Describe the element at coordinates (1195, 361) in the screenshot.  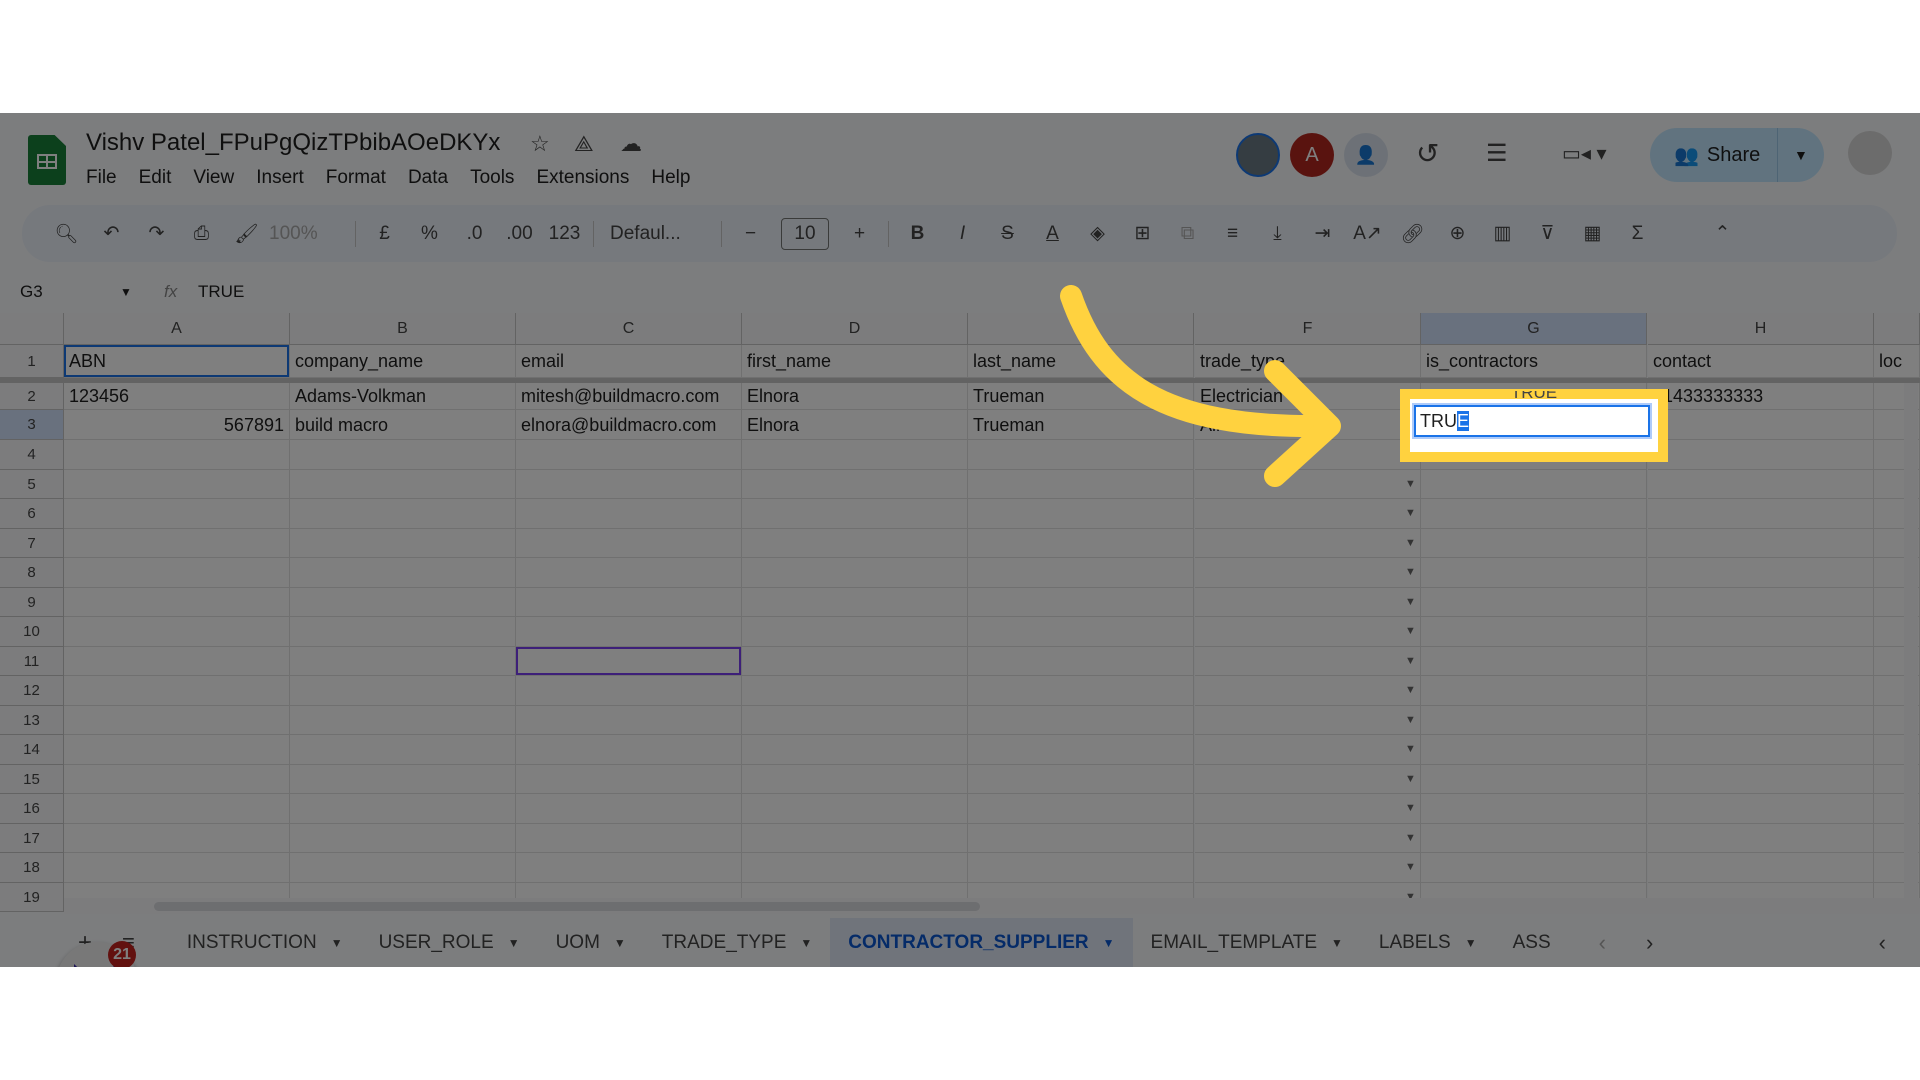
I see `arrow-shaft` at that location.